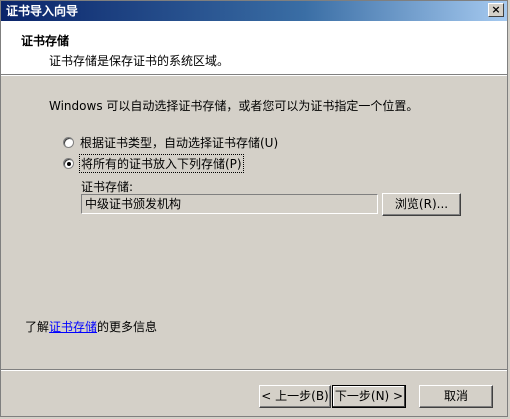 This screenshot has width=510, height=419. I want to click on learn-more: 了解证书存储的更多信息, so click(91, 326).